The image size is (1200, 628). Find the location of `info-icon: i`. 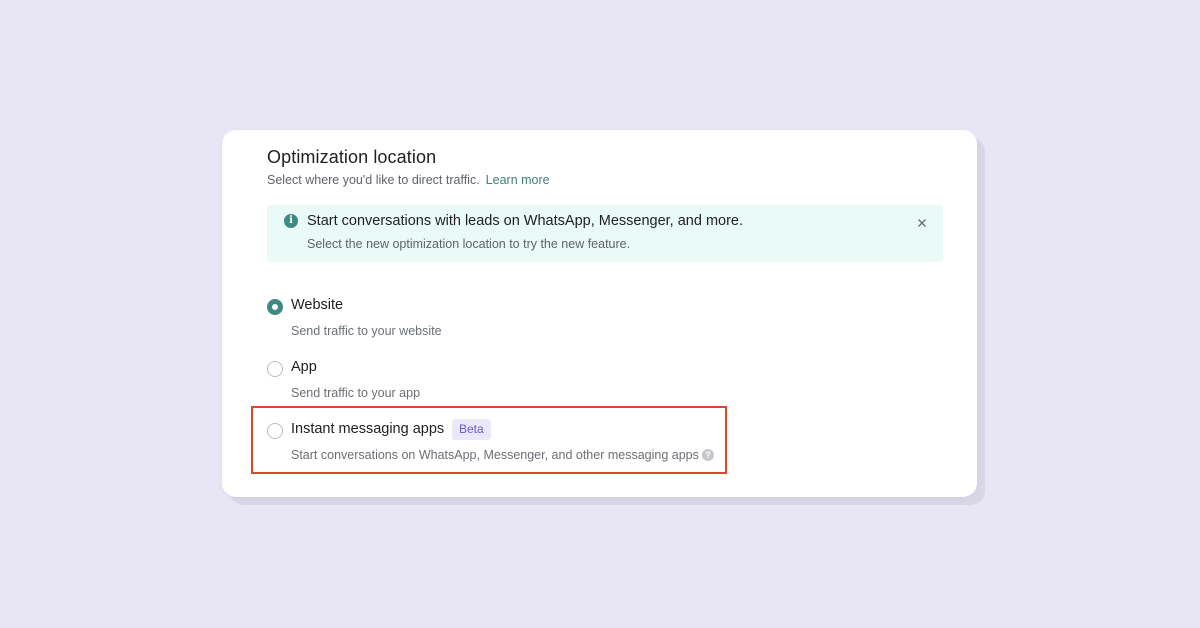

info-icon: i is located at coordinates (291, 221).